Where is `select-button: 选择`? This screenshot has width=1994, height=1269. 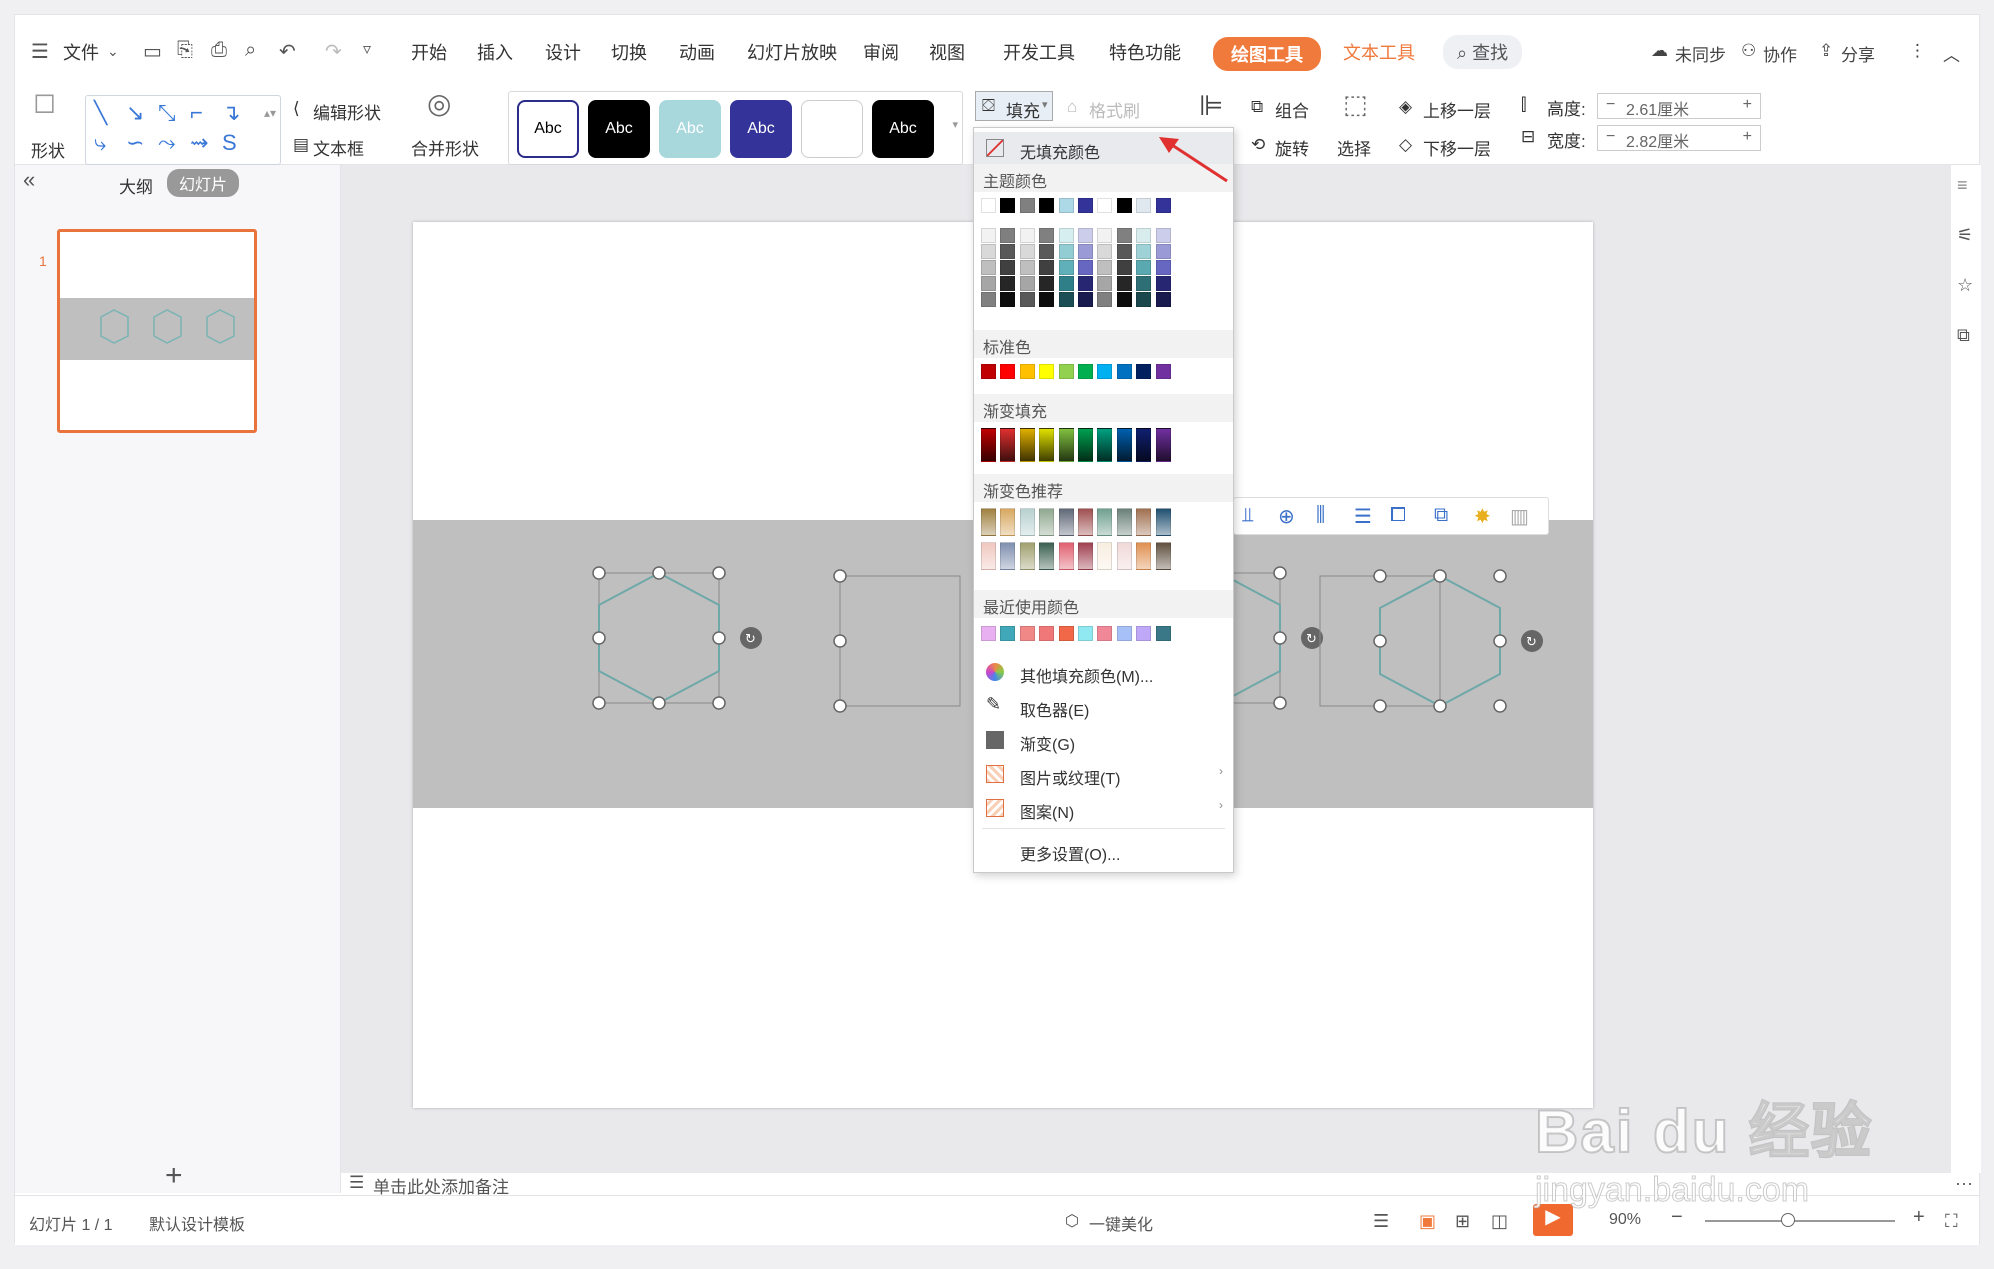
select-button: 选择 is located at coordinates (1354, 147).